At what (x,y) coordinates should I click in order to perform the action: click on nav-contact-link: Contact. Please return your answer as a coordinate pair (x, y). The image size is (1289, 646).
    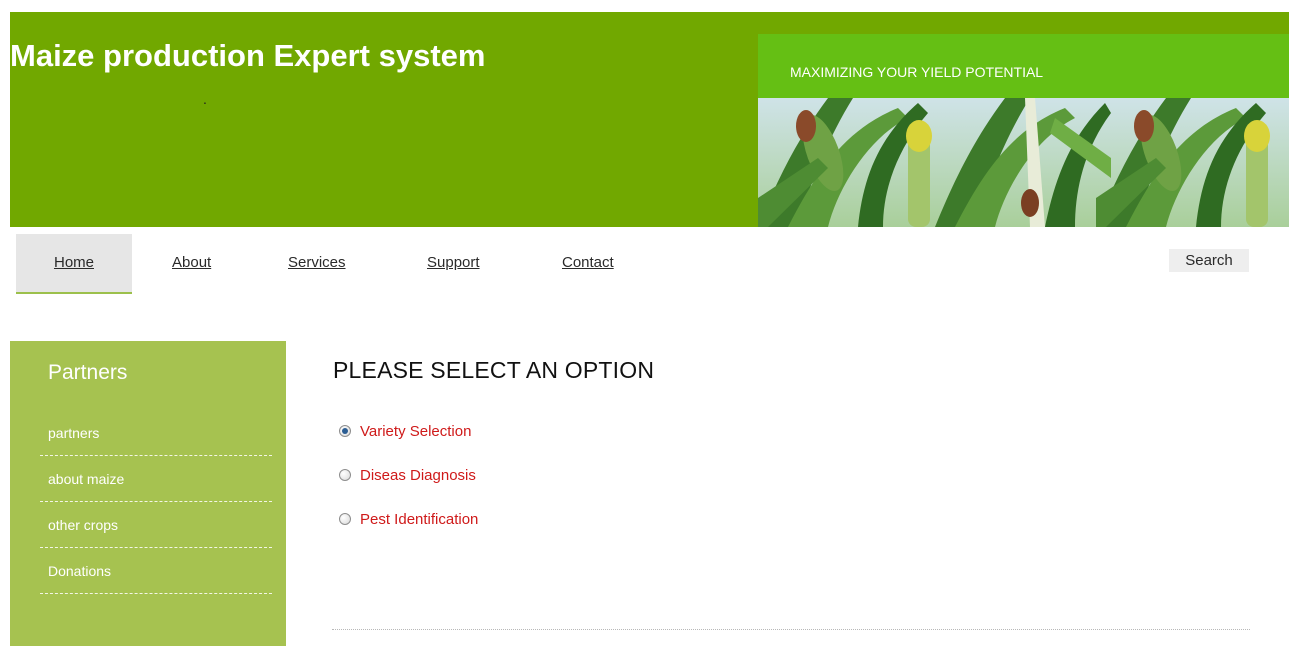
    Looking at the image, I should click on (588, 263).